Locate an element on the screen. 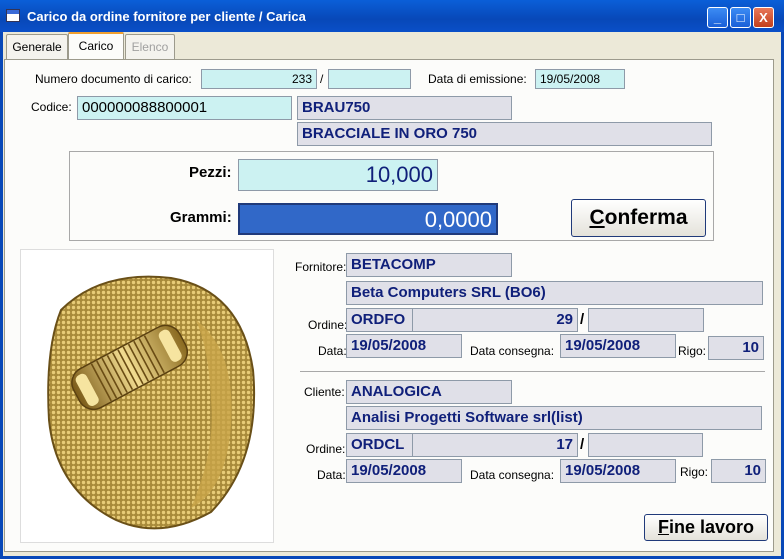 The image size is (784, 559). cliente-rigo-label: Rigo: is located at coordinates (694, 472).